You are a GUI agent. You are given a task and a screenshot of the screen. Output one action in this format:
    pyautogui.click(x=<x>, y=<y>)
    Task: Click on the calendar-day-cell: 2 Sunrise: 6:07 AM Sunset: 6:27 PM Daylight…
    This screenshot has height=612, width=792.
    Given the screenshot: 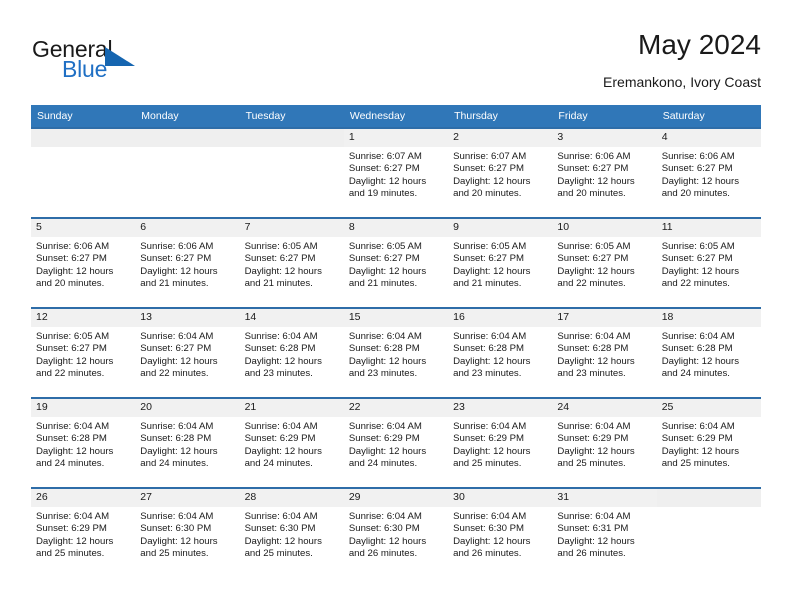 What is the action you would take?
    pyautogui.click(x=500, y=172)
    